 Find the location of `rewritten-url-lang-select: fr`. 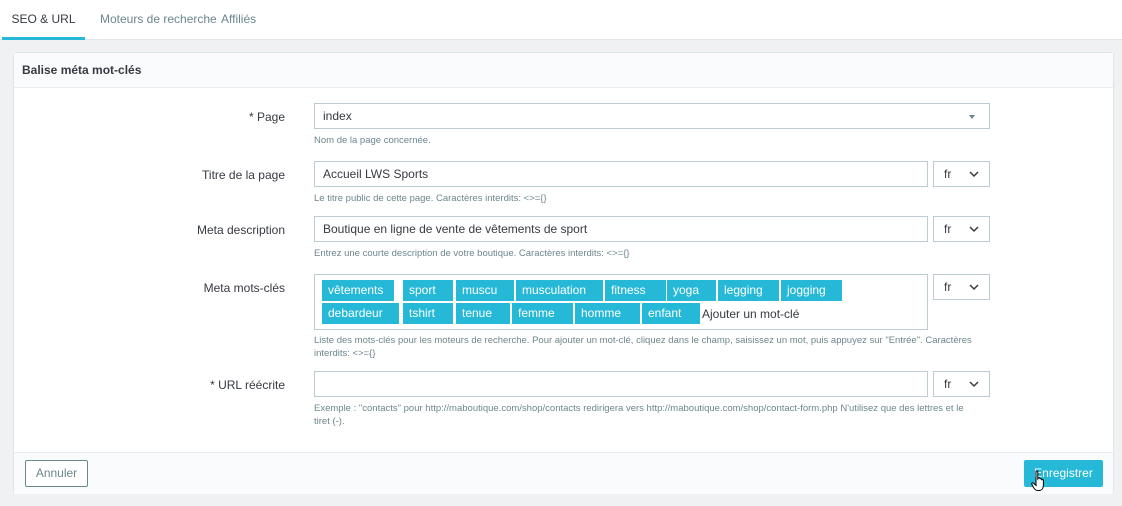

rewritten-url-lang-select: fr is located at coordinates (961, 384).